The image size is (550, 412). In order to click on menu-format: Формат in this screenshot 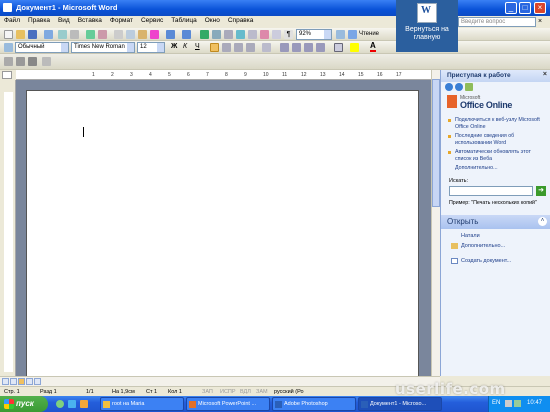, I will do `click(121, 20)`.